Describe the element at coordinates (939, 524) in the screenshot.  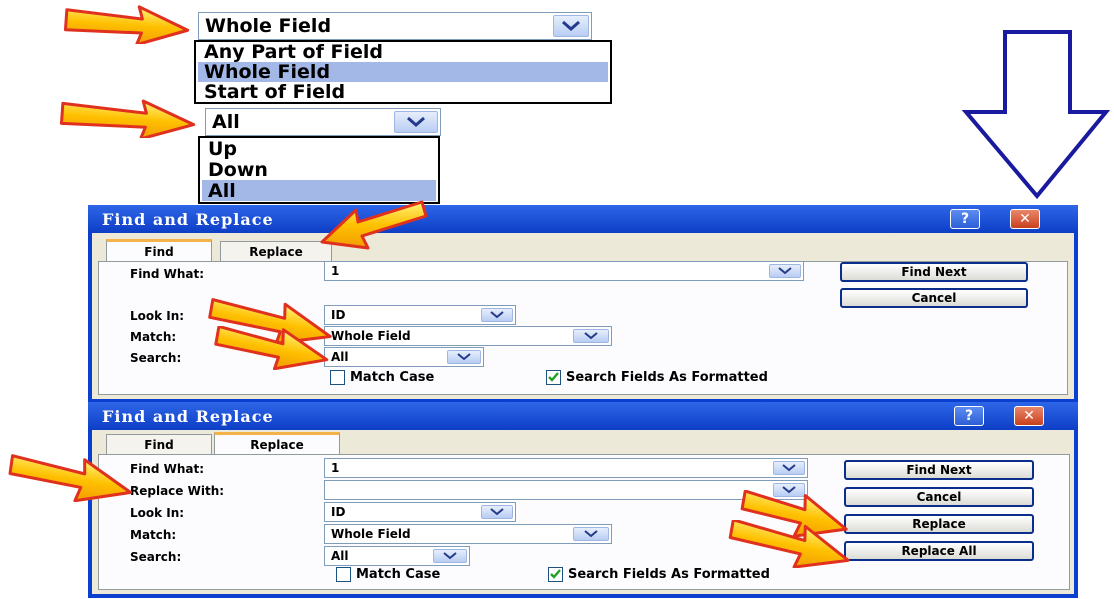
I see `replace-button: Replace` at that location.